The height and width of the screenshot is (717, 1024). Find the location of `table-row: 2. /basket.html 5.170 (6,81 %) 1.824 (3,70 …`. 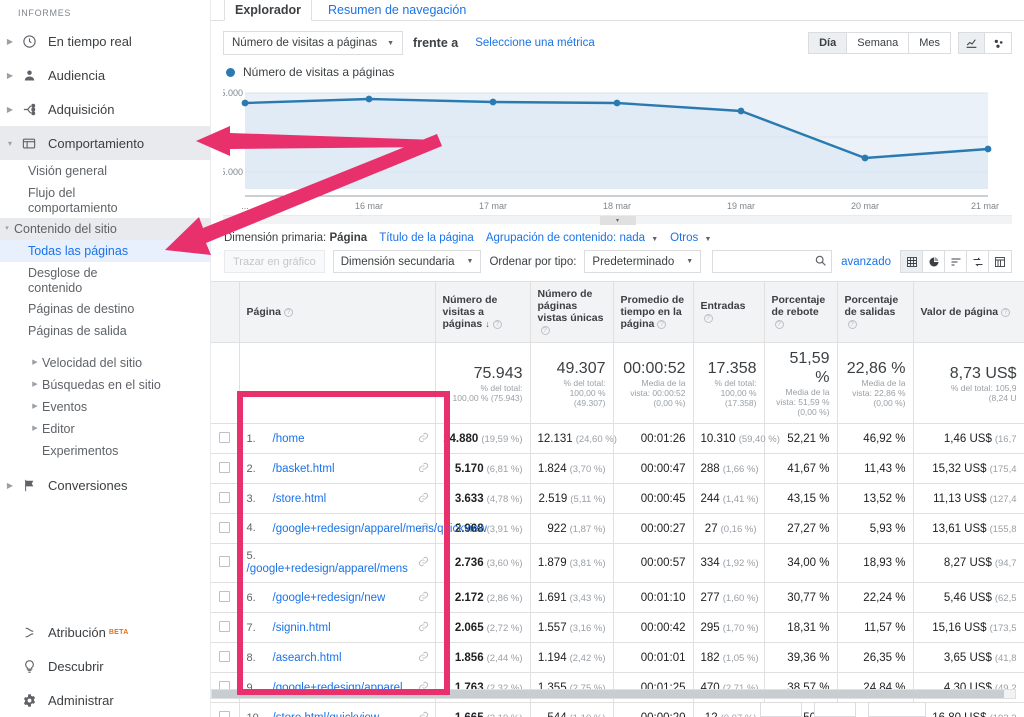

table-row: 2. /basket.html 5.170 (6,81 %) 1.824 (3,70 … is located at coordinates (617, 468).